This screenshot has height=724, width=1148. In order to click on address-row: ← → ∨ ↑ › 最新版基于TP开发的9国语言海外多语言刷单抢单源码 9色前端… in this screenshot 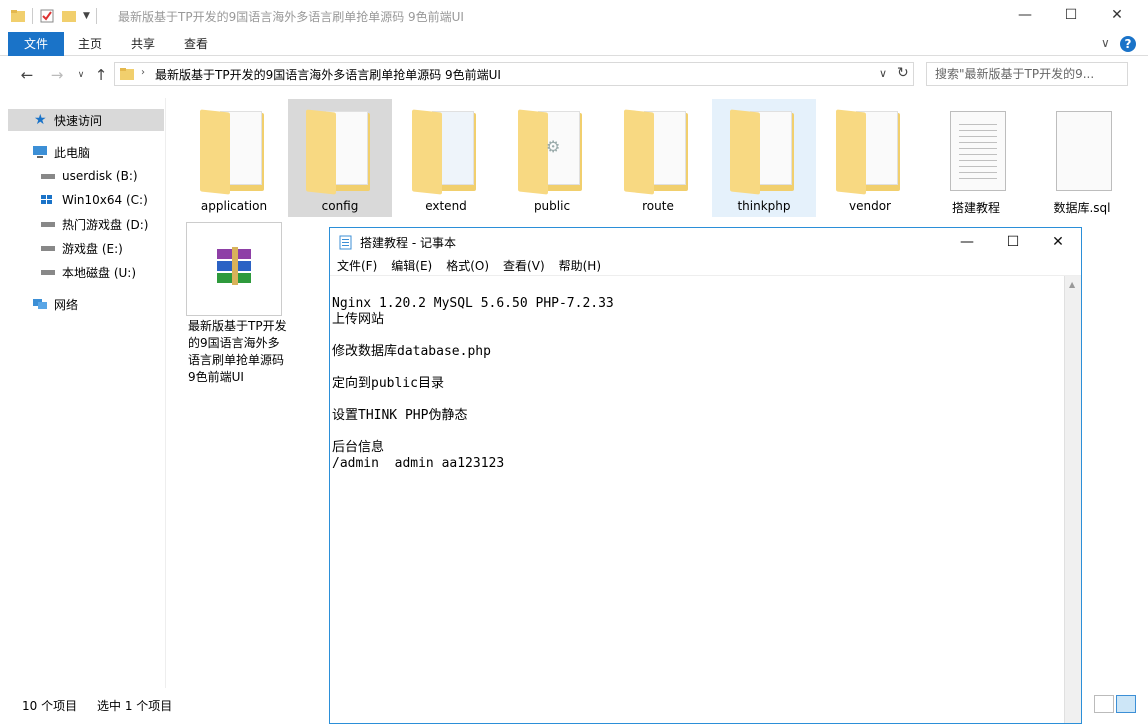, I will do `click(574, 75)`.